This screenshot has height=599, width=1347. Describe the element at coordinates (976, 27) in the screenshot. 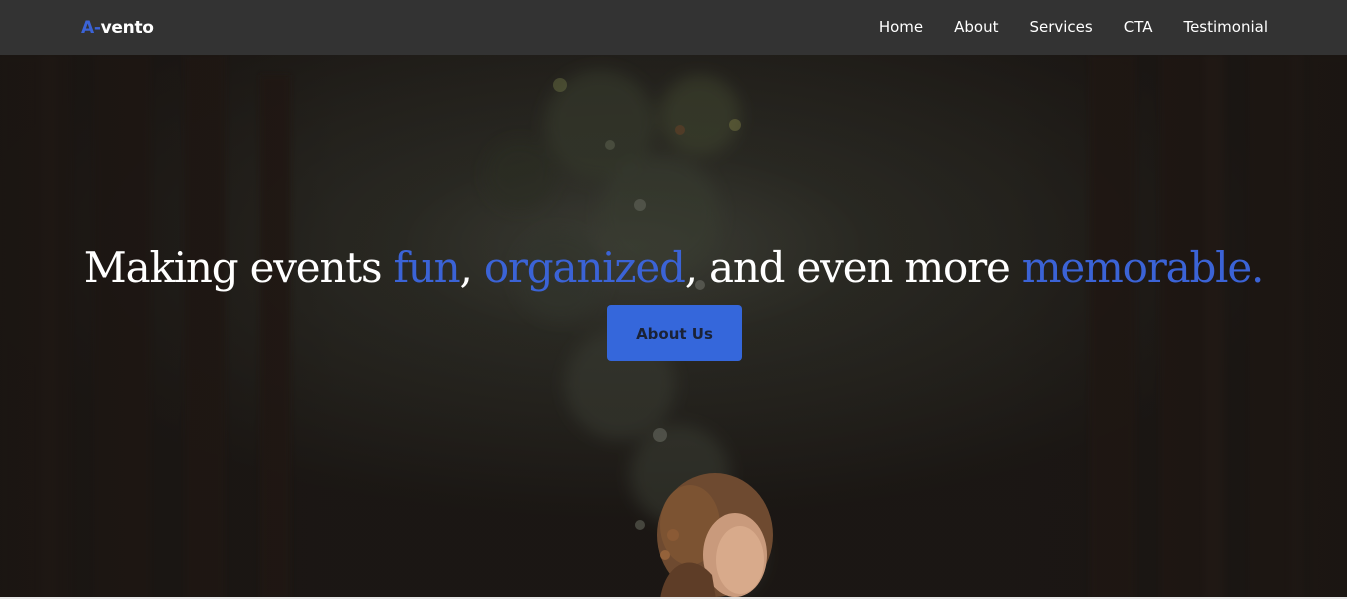

I see `nav-link-about: About` at that location.